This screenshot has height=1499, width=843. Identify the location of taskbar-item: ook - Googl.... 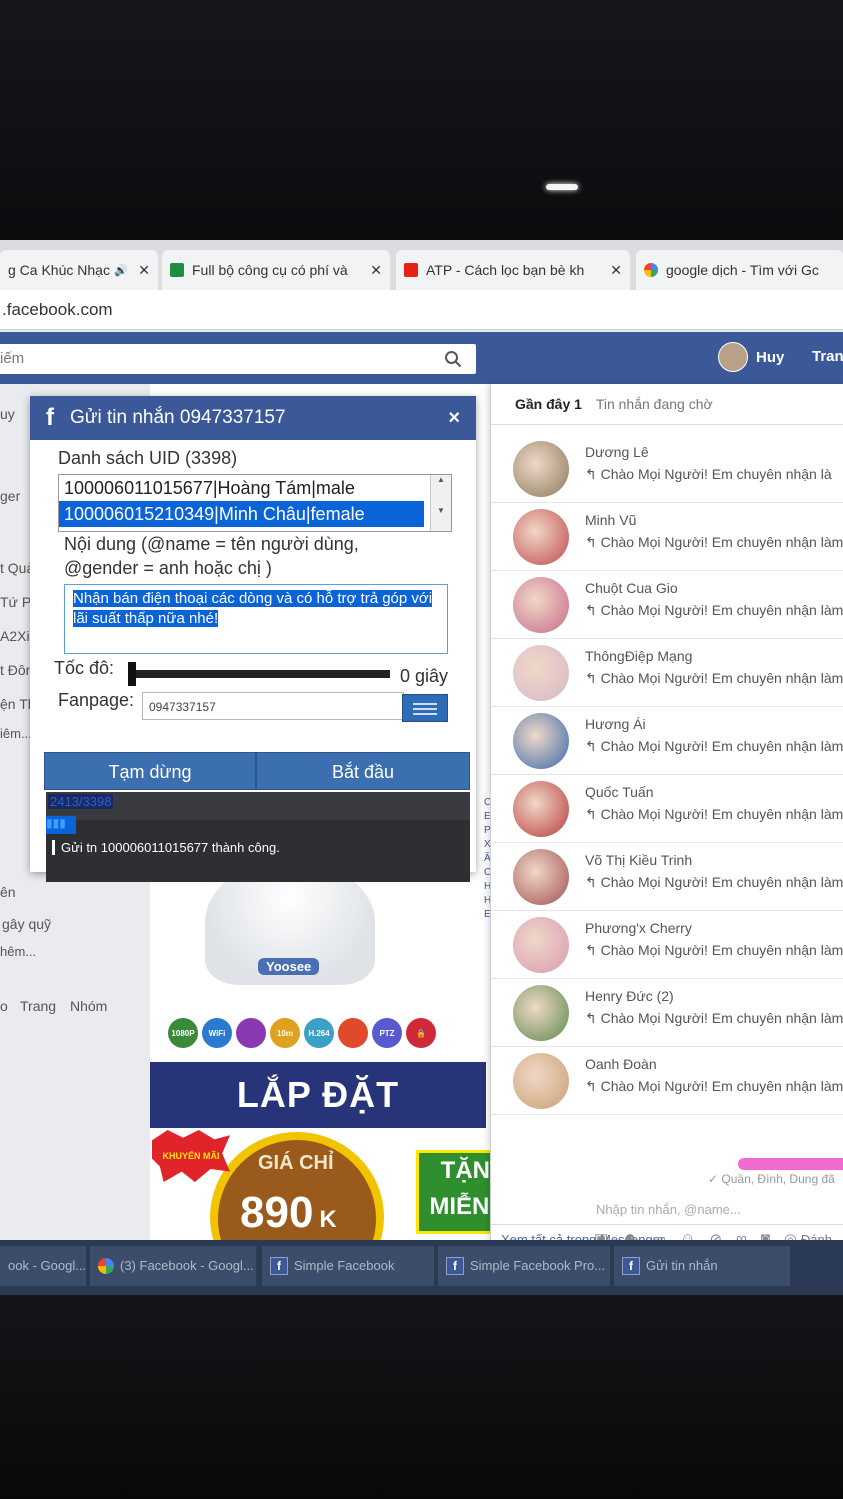
(43, 1266).